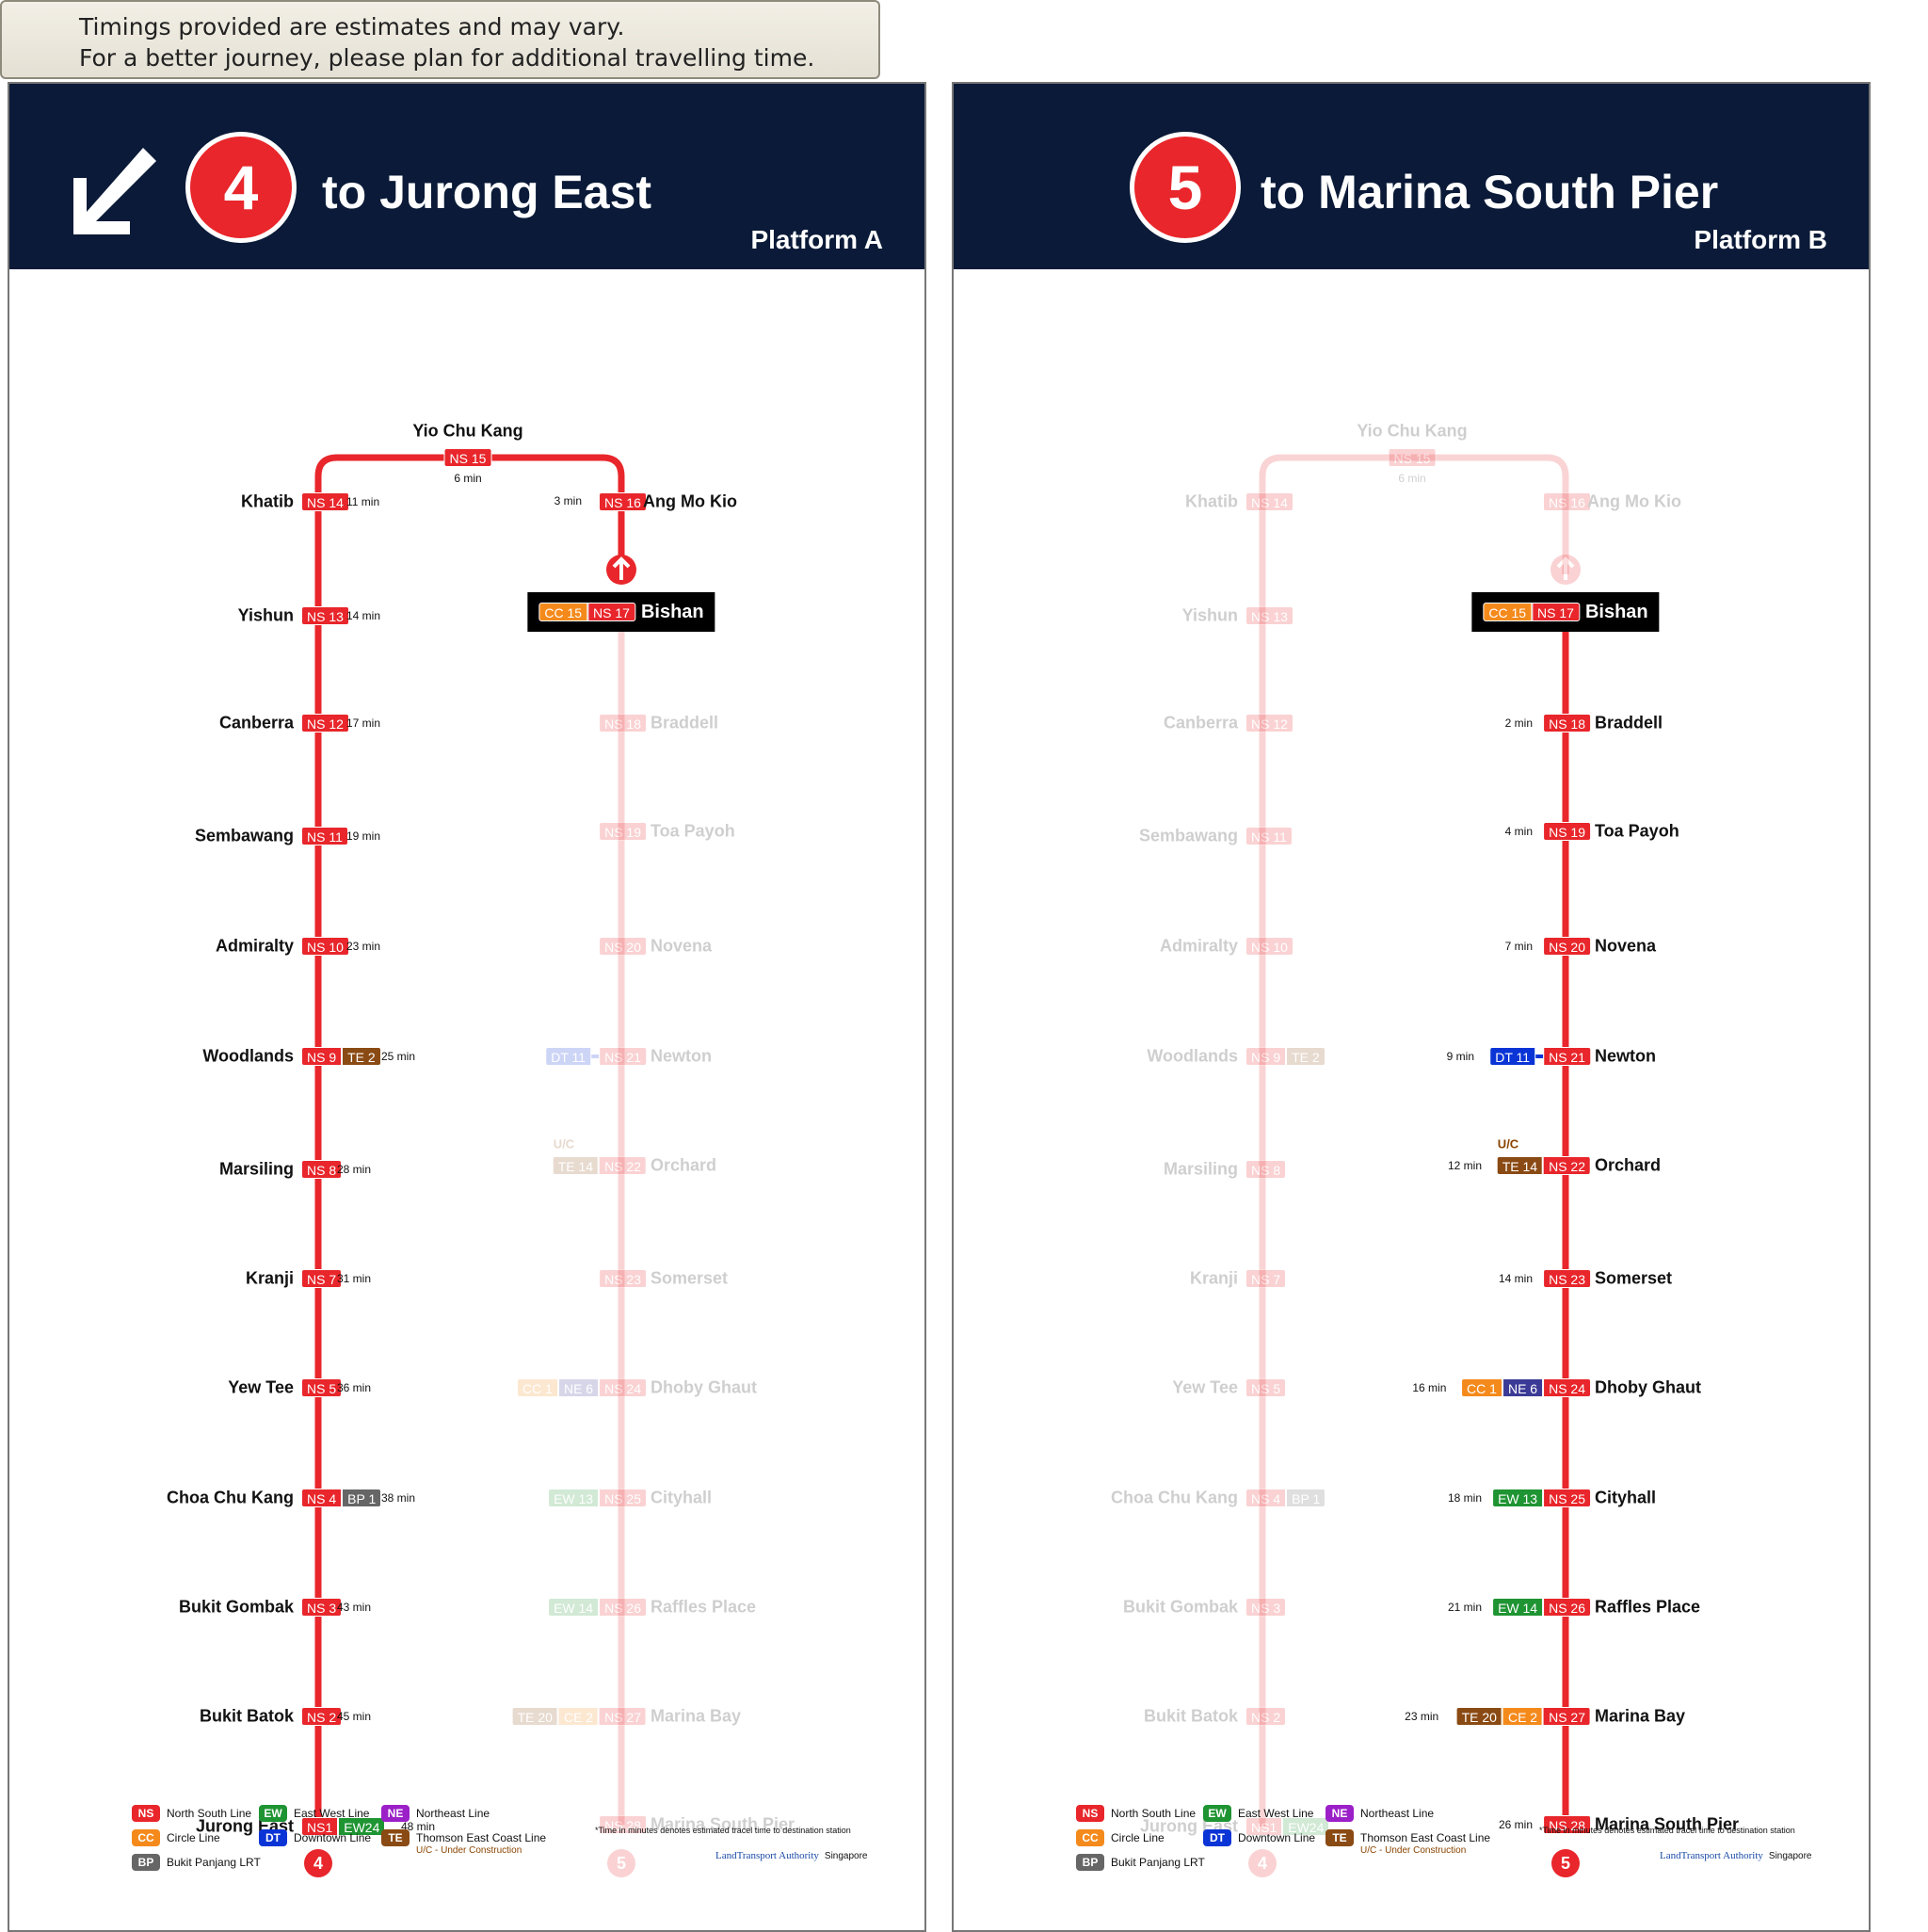 The width and height of the screenshot is (1928, 1932). What do you see at coordinates (398, 1498) in the screenshot?
I see `travel-time: 38 min` at bounding box center [398, 1498].